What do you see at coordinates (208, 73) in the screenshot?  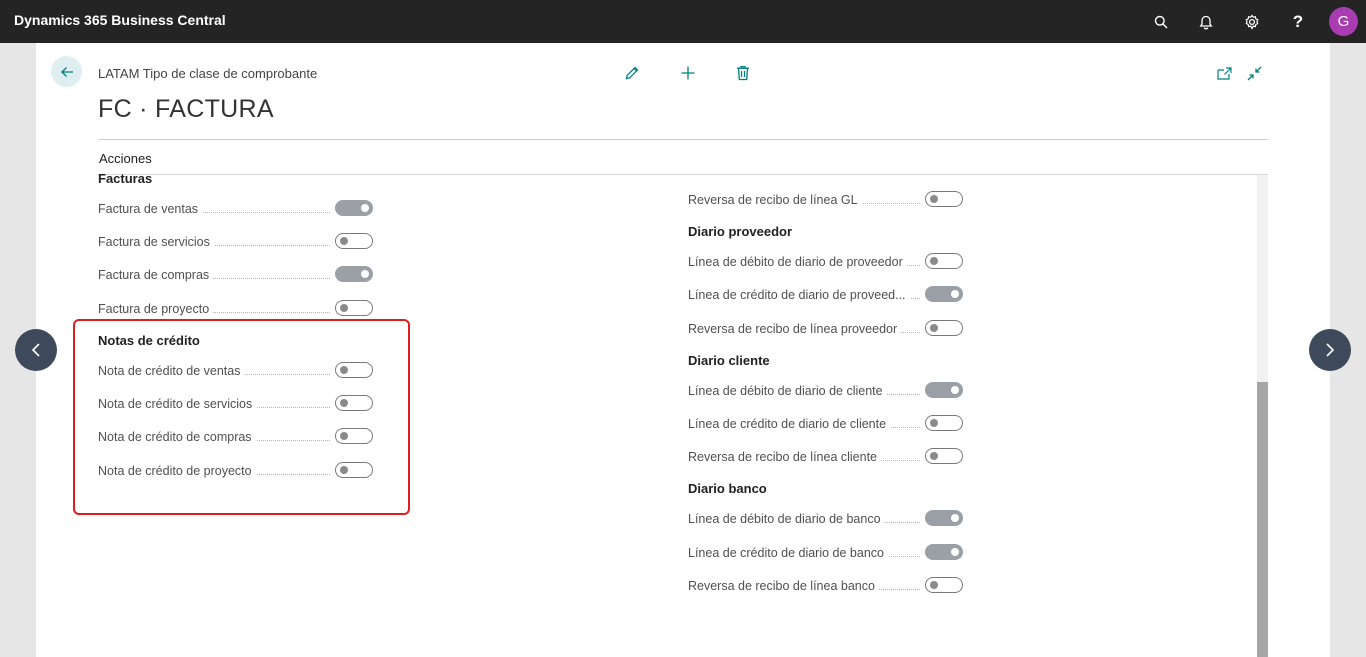 I see `breadcrumb: LATAM Tipo de clase de comprobante` at bounding box center [208, 73].